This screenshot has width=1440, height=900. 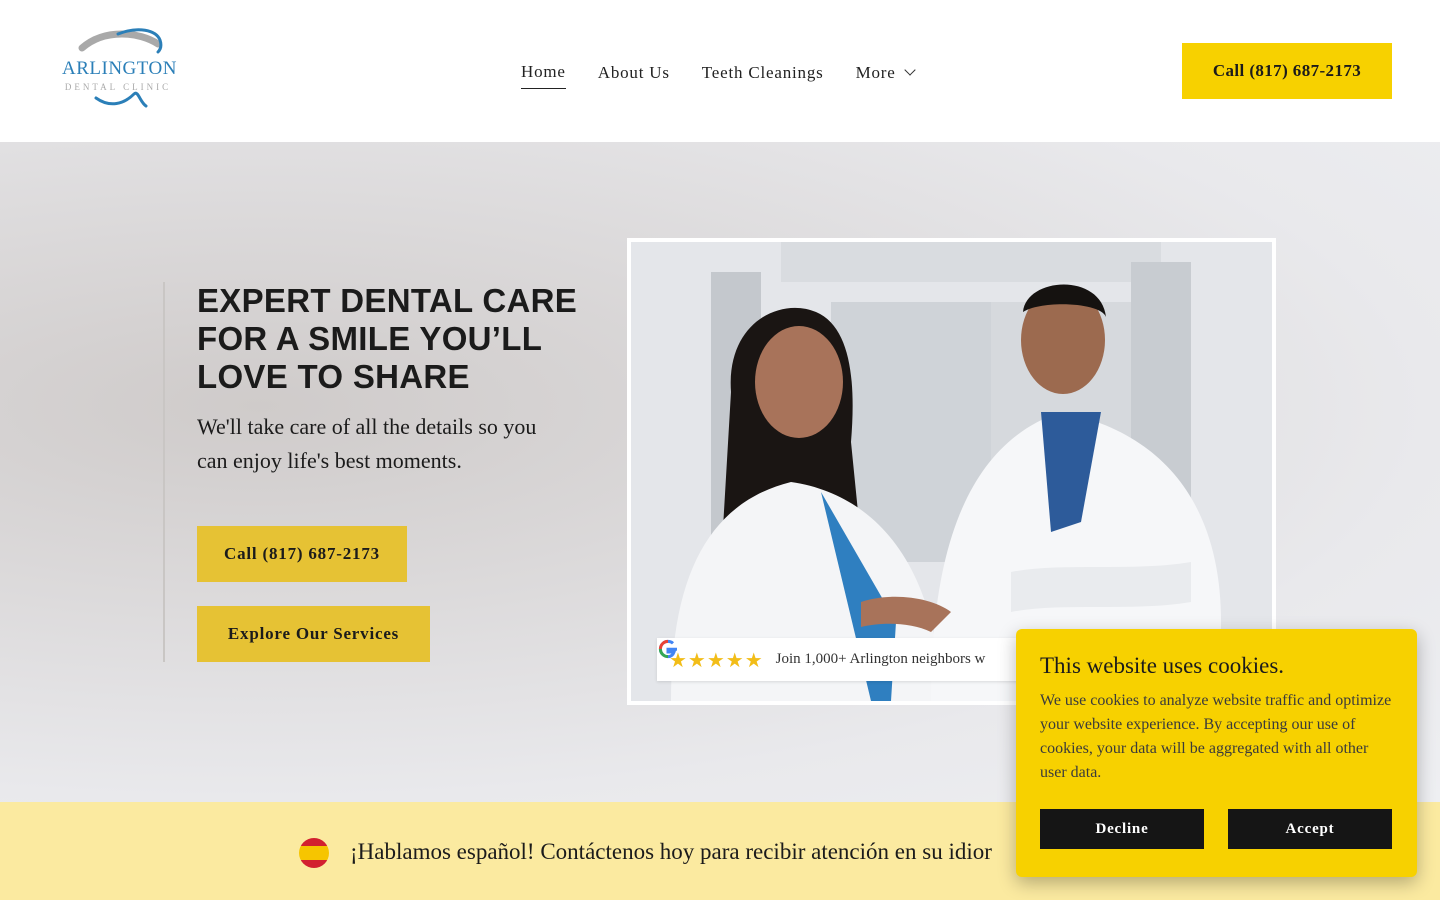 I want to click on cookie-decline-button: Decline, so click(x=1122, y=829).